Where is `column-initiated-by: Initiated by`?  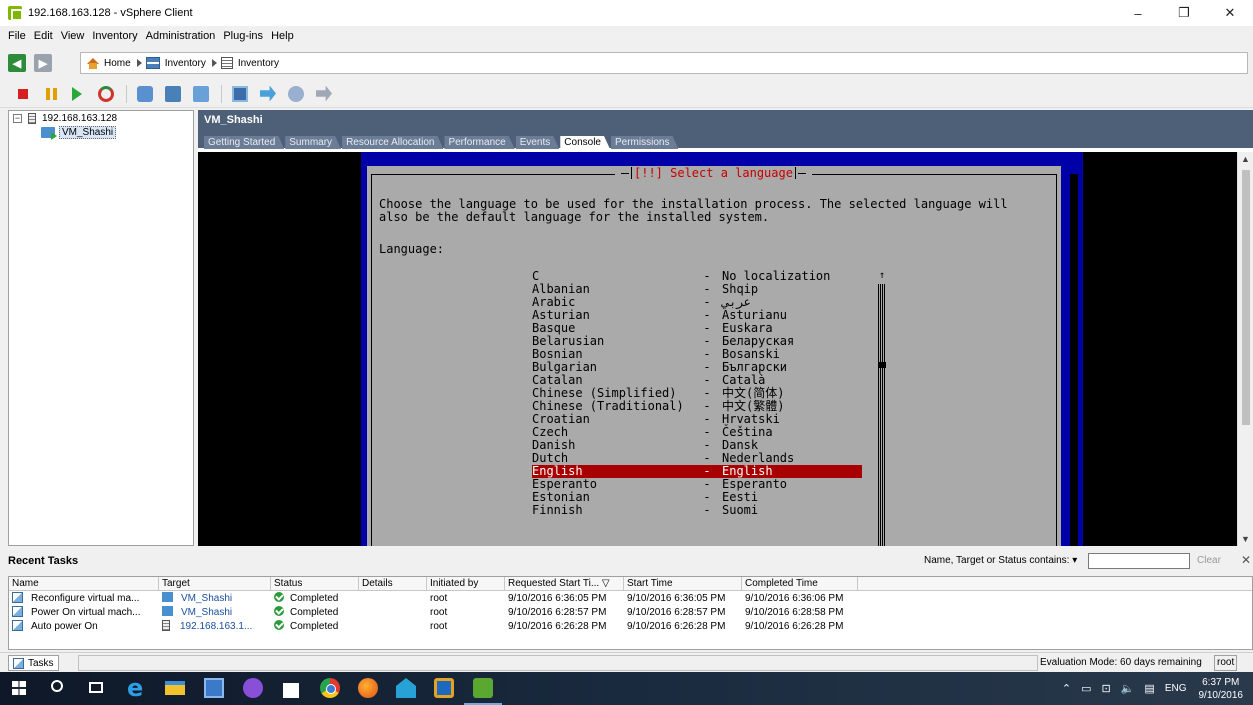
column-initiated-by: Initiated by is located at coordinates (466, 583).